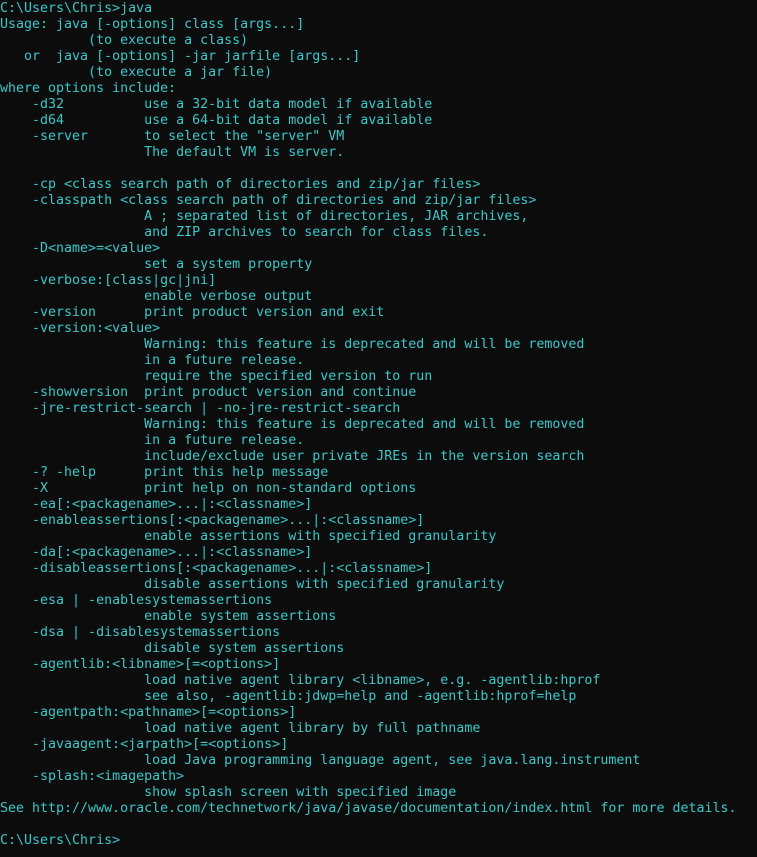 This screenshot has height=857, width=757. Describe the element at coordinates (88, 88) in the screenshot. I see `terminal-line: where options include:` at that location.